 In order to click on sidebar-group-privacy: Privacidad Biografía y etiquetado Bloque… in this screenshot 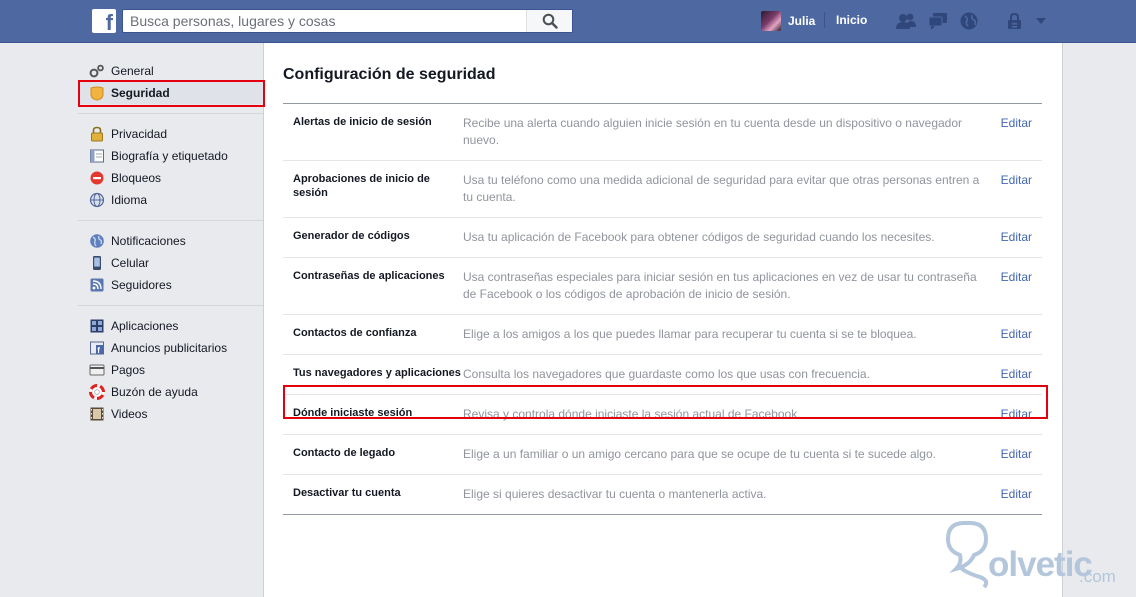, I will do `click(170, 167)`.